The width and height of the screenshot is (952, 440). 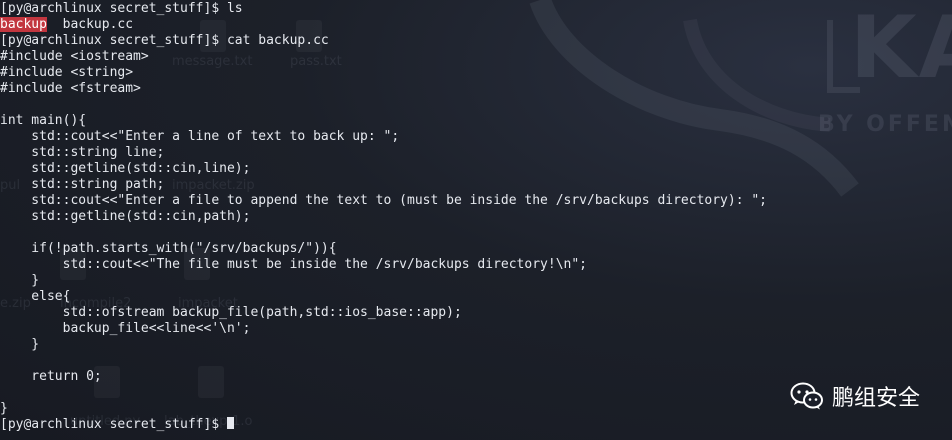 I want to click on terminal-line: std::getline(std::cin,path);, so click(x=383, y=217).